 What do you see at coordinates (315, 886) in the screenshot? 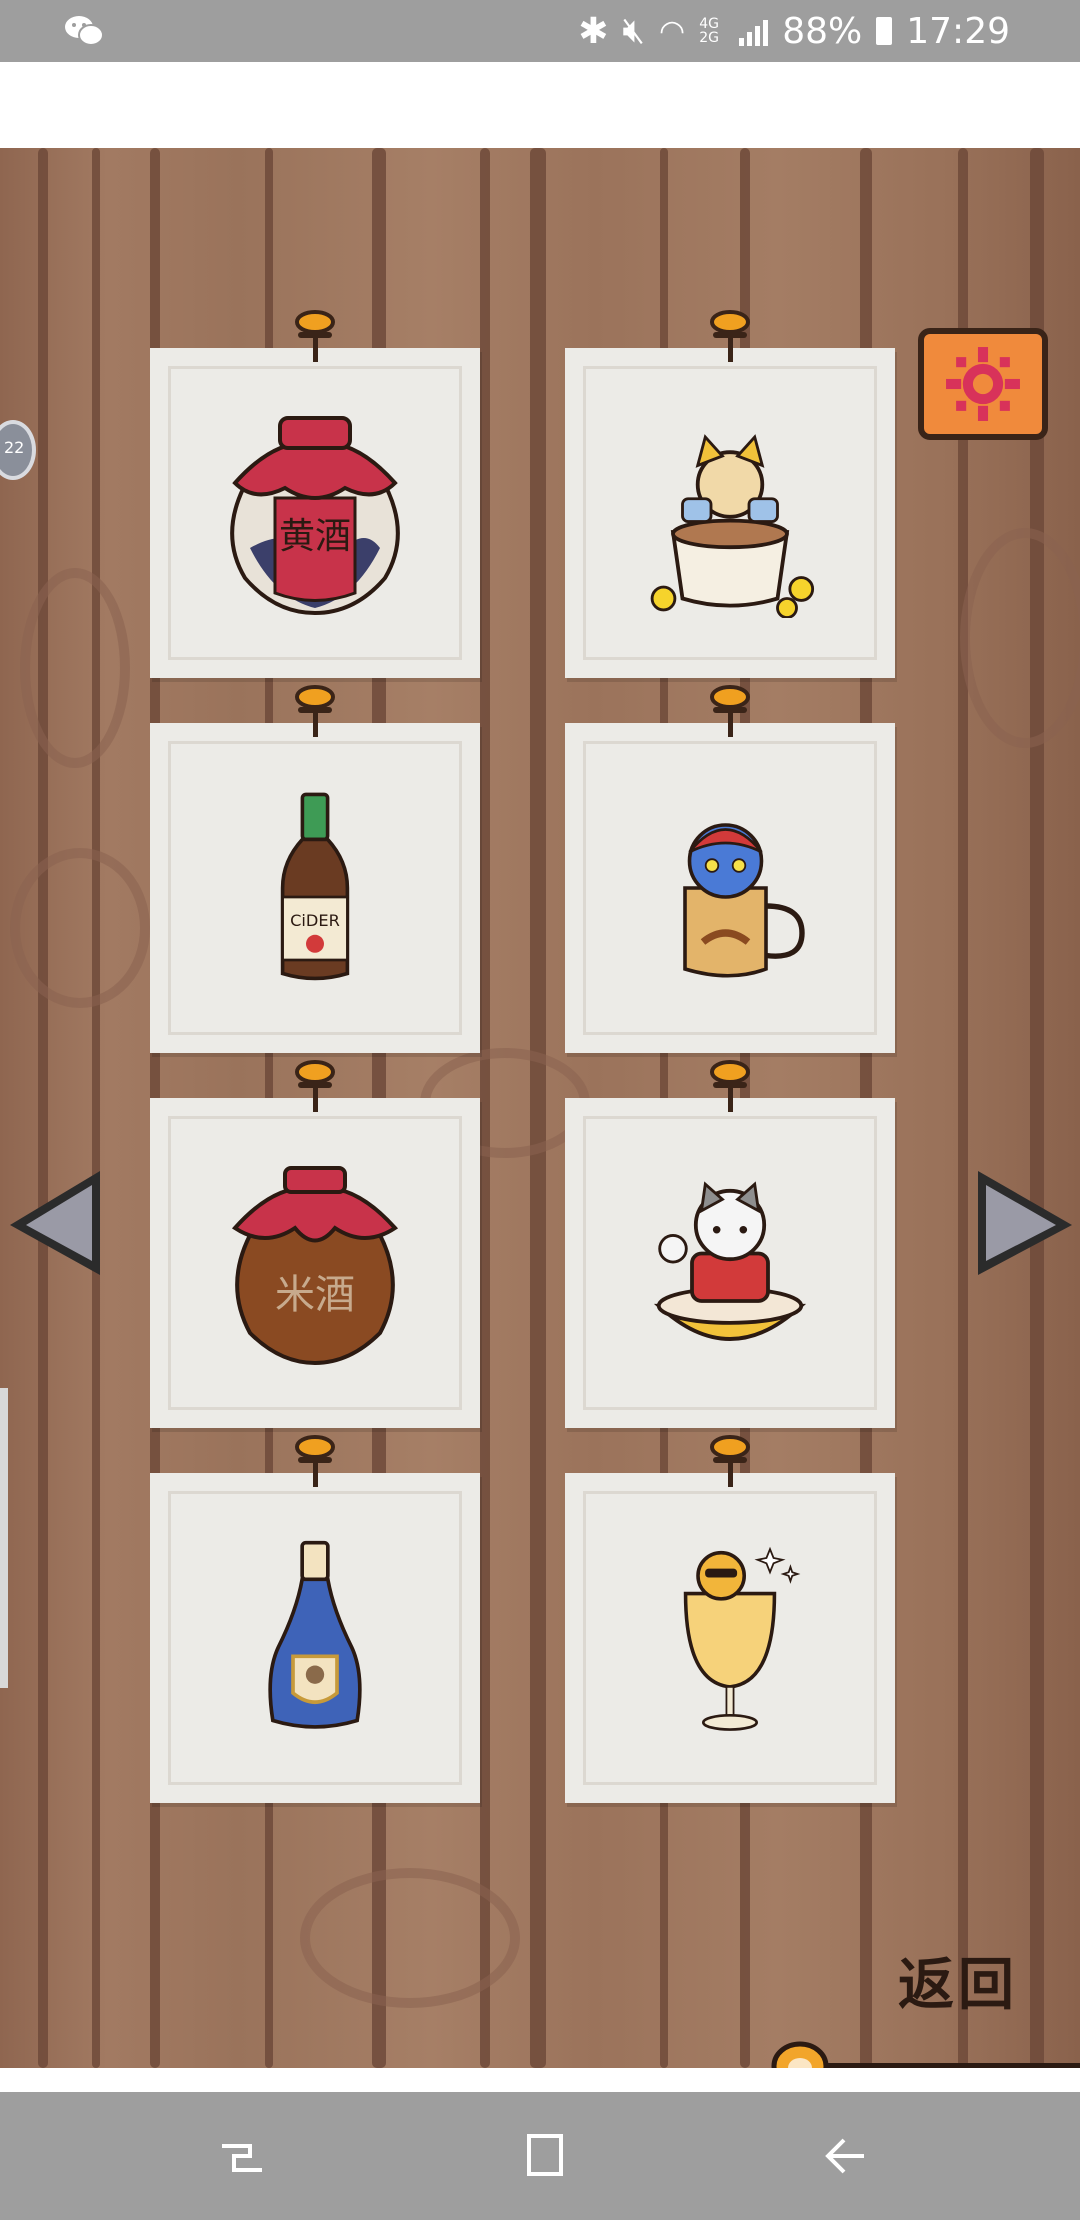
I see `cider-bottle-icon: CiDER` at bounding box center [315, 886].